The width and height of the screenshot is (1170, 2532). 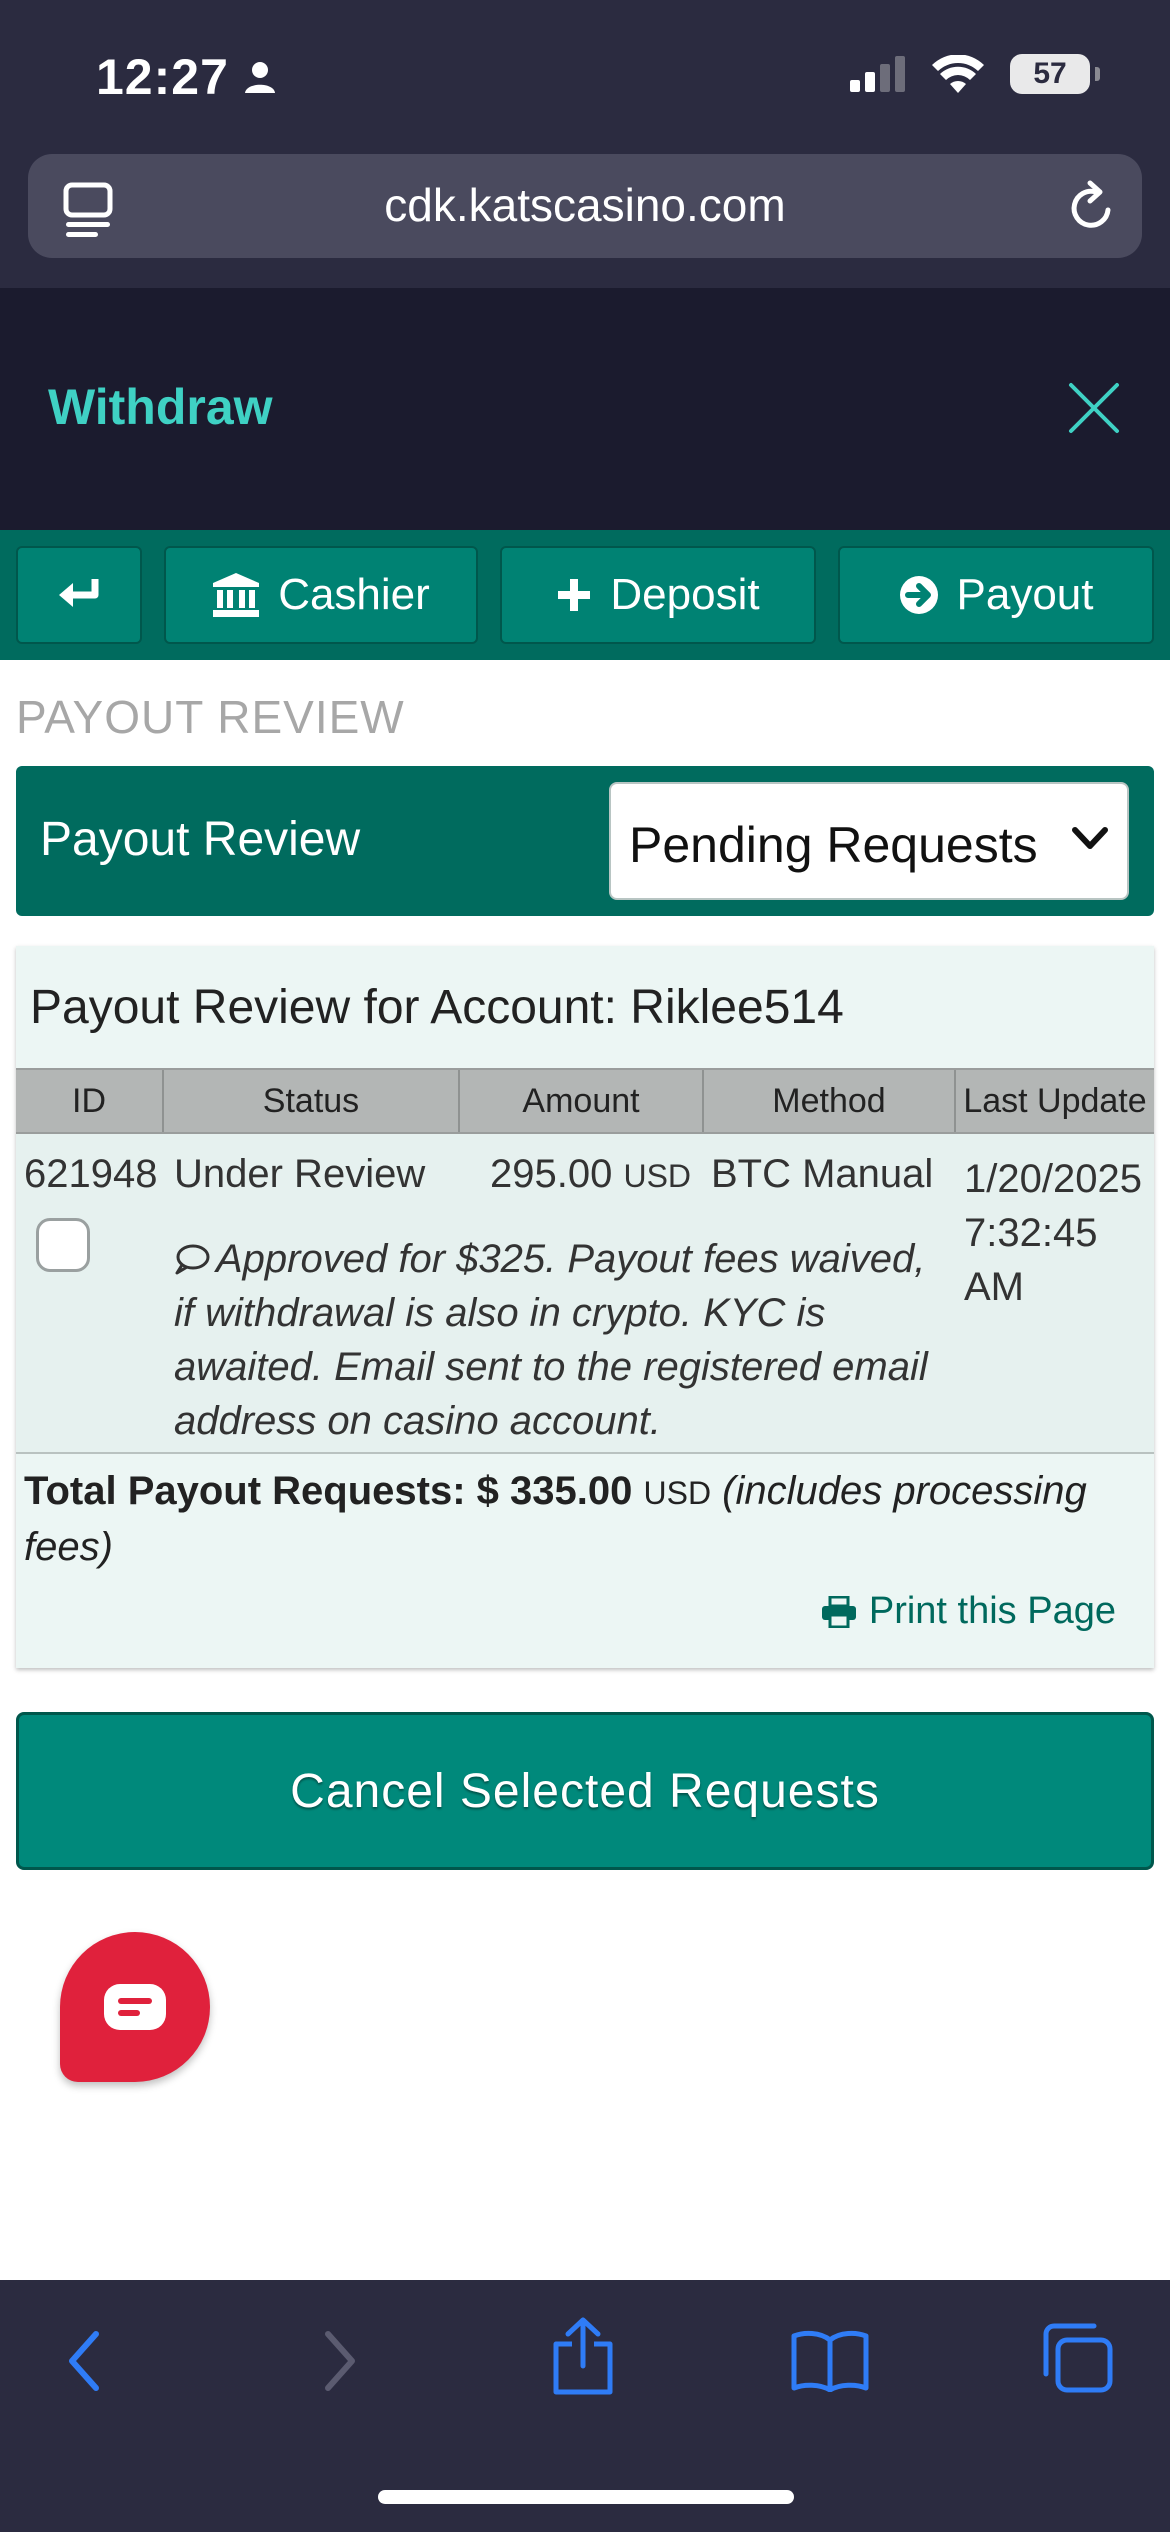 I want to click on table-header: ID Status Amount Method Last Update, so click(x=585, y=1101).